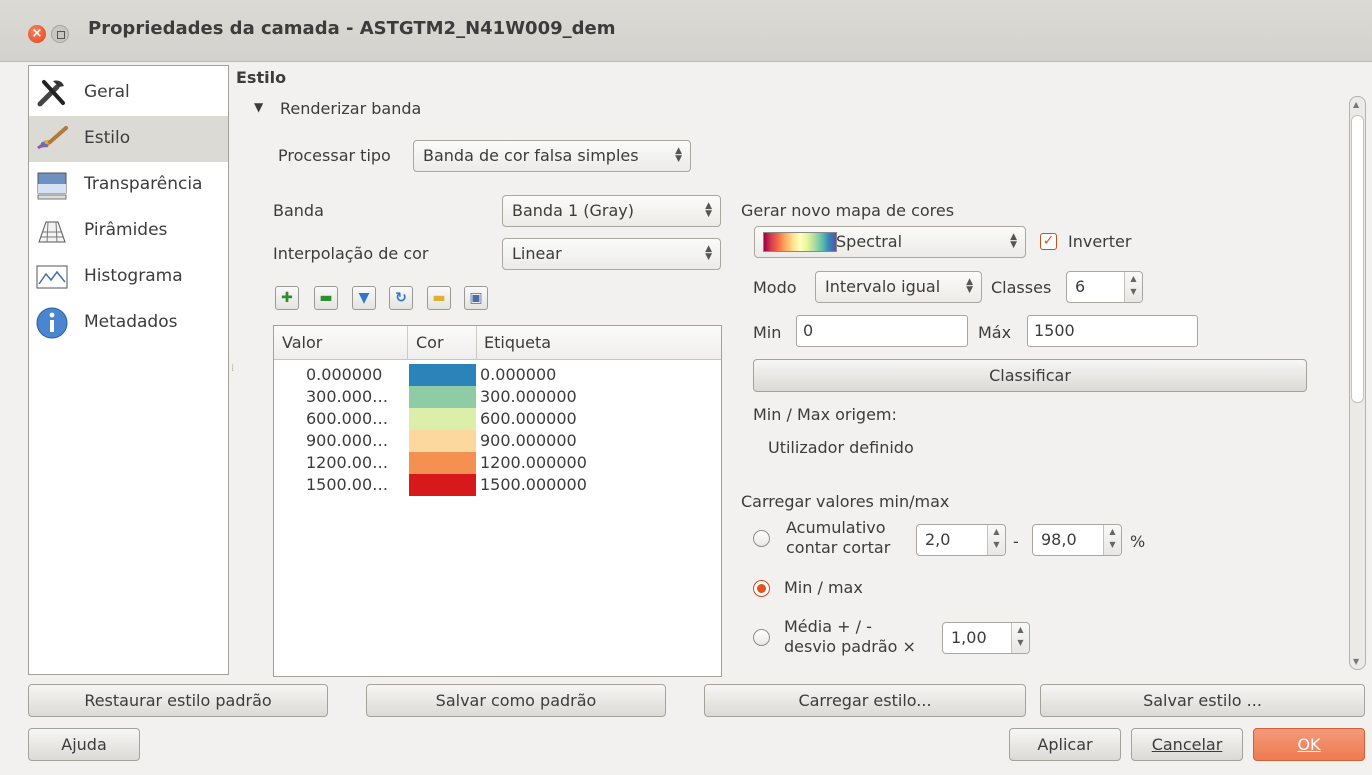 This screenshot has height=775, width=1372. Describe the element at coordinates (1112, 331) in the screenshot. I see `max-input: 1500` at that location.